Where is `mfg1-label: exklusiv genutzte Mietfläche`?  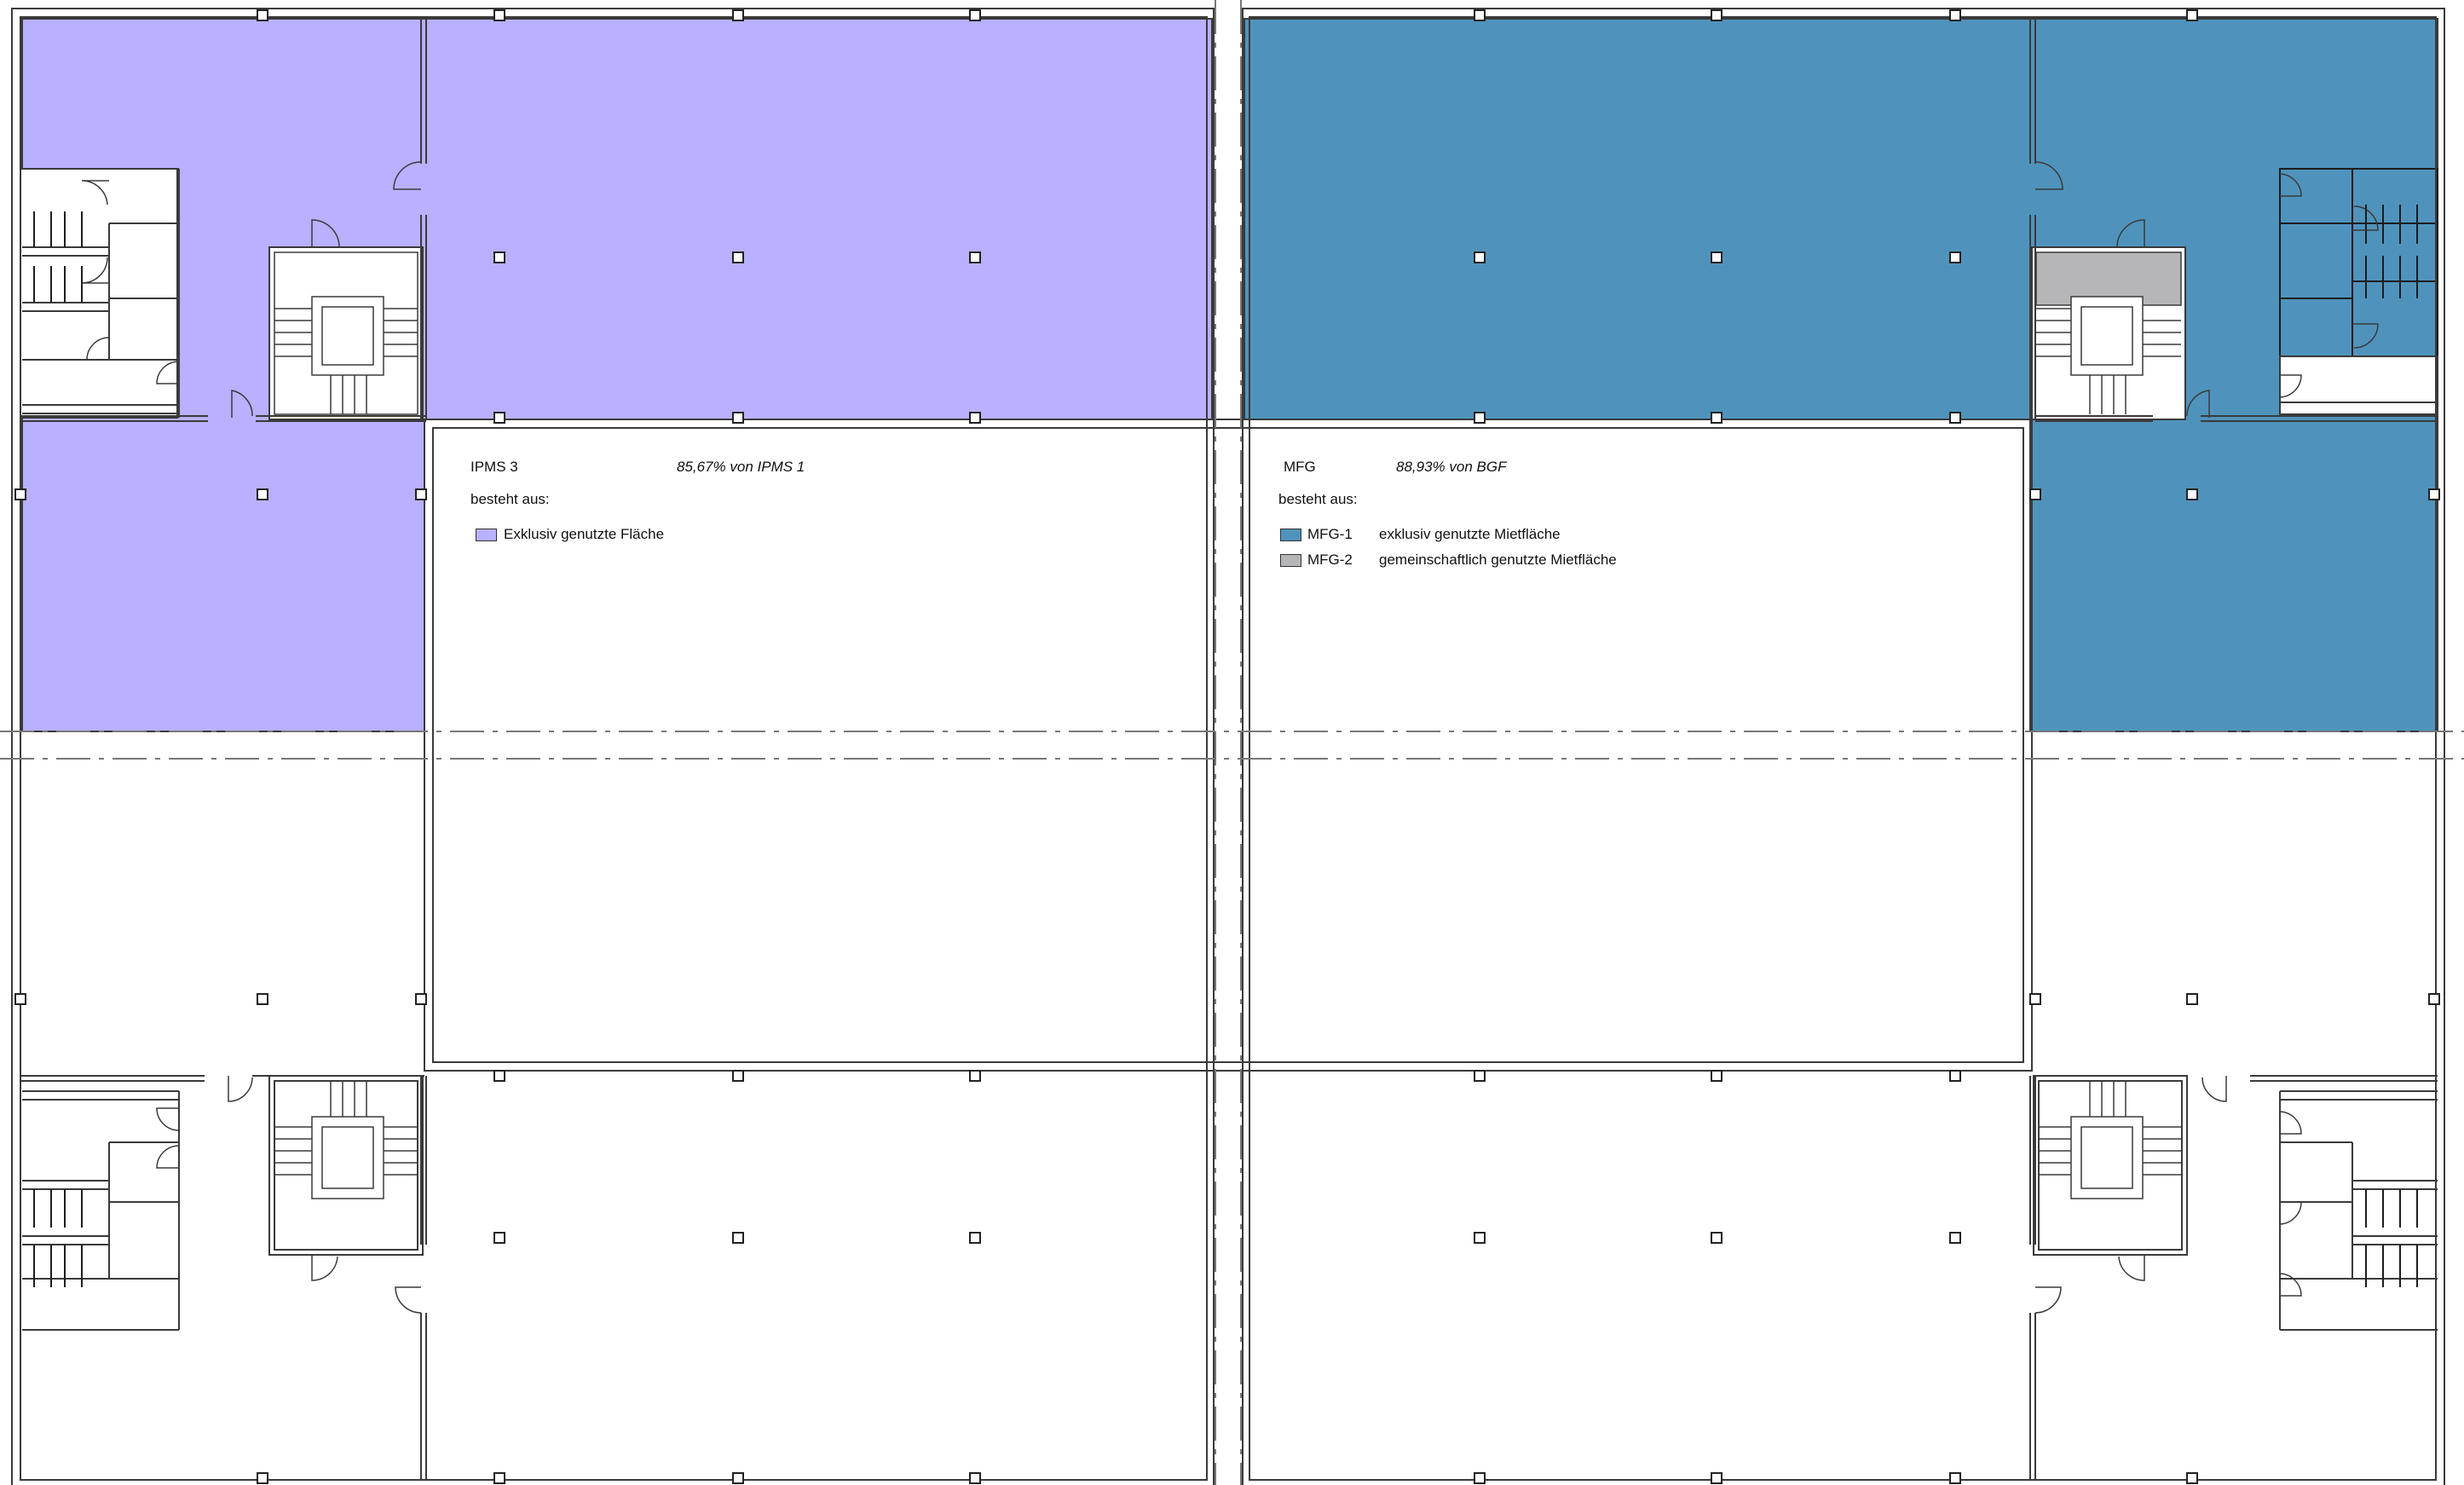 mfg1-label: exklusiv genutzte Mietfläche is located at coordinates (1470, 534).